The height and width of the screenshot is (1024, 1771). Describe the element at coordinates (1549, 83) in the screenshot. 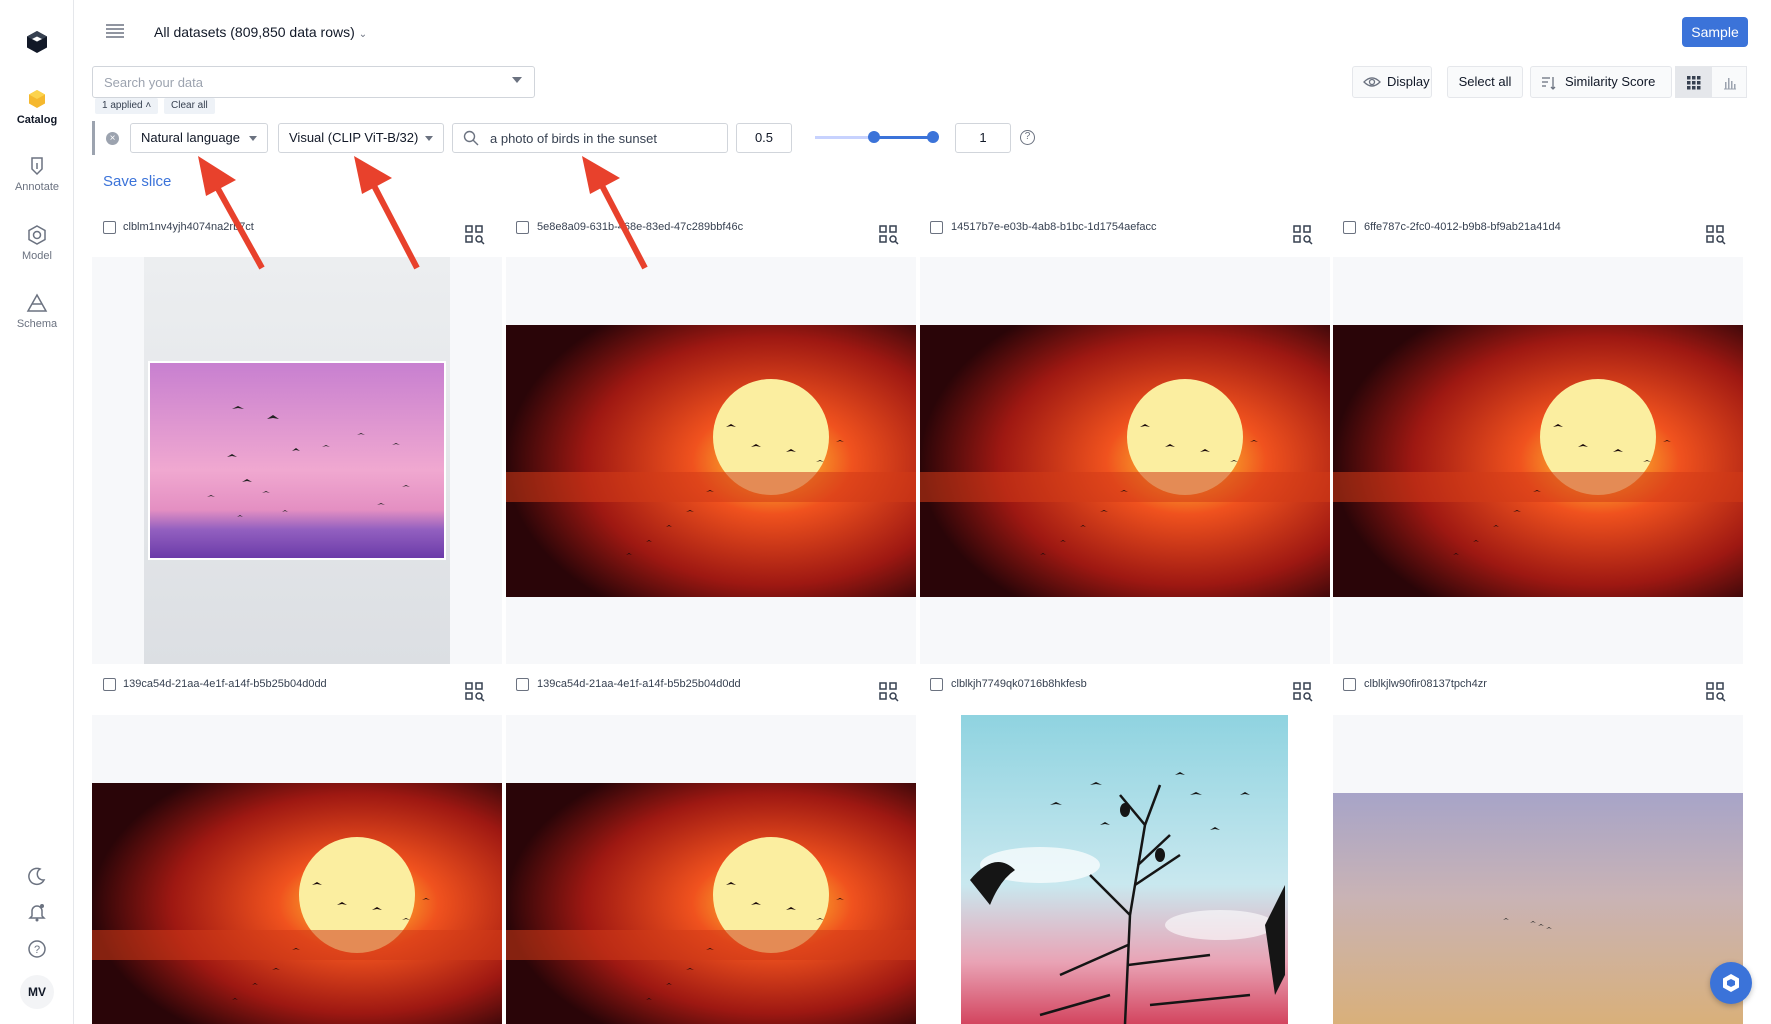

I see `sort-icon` at that location.